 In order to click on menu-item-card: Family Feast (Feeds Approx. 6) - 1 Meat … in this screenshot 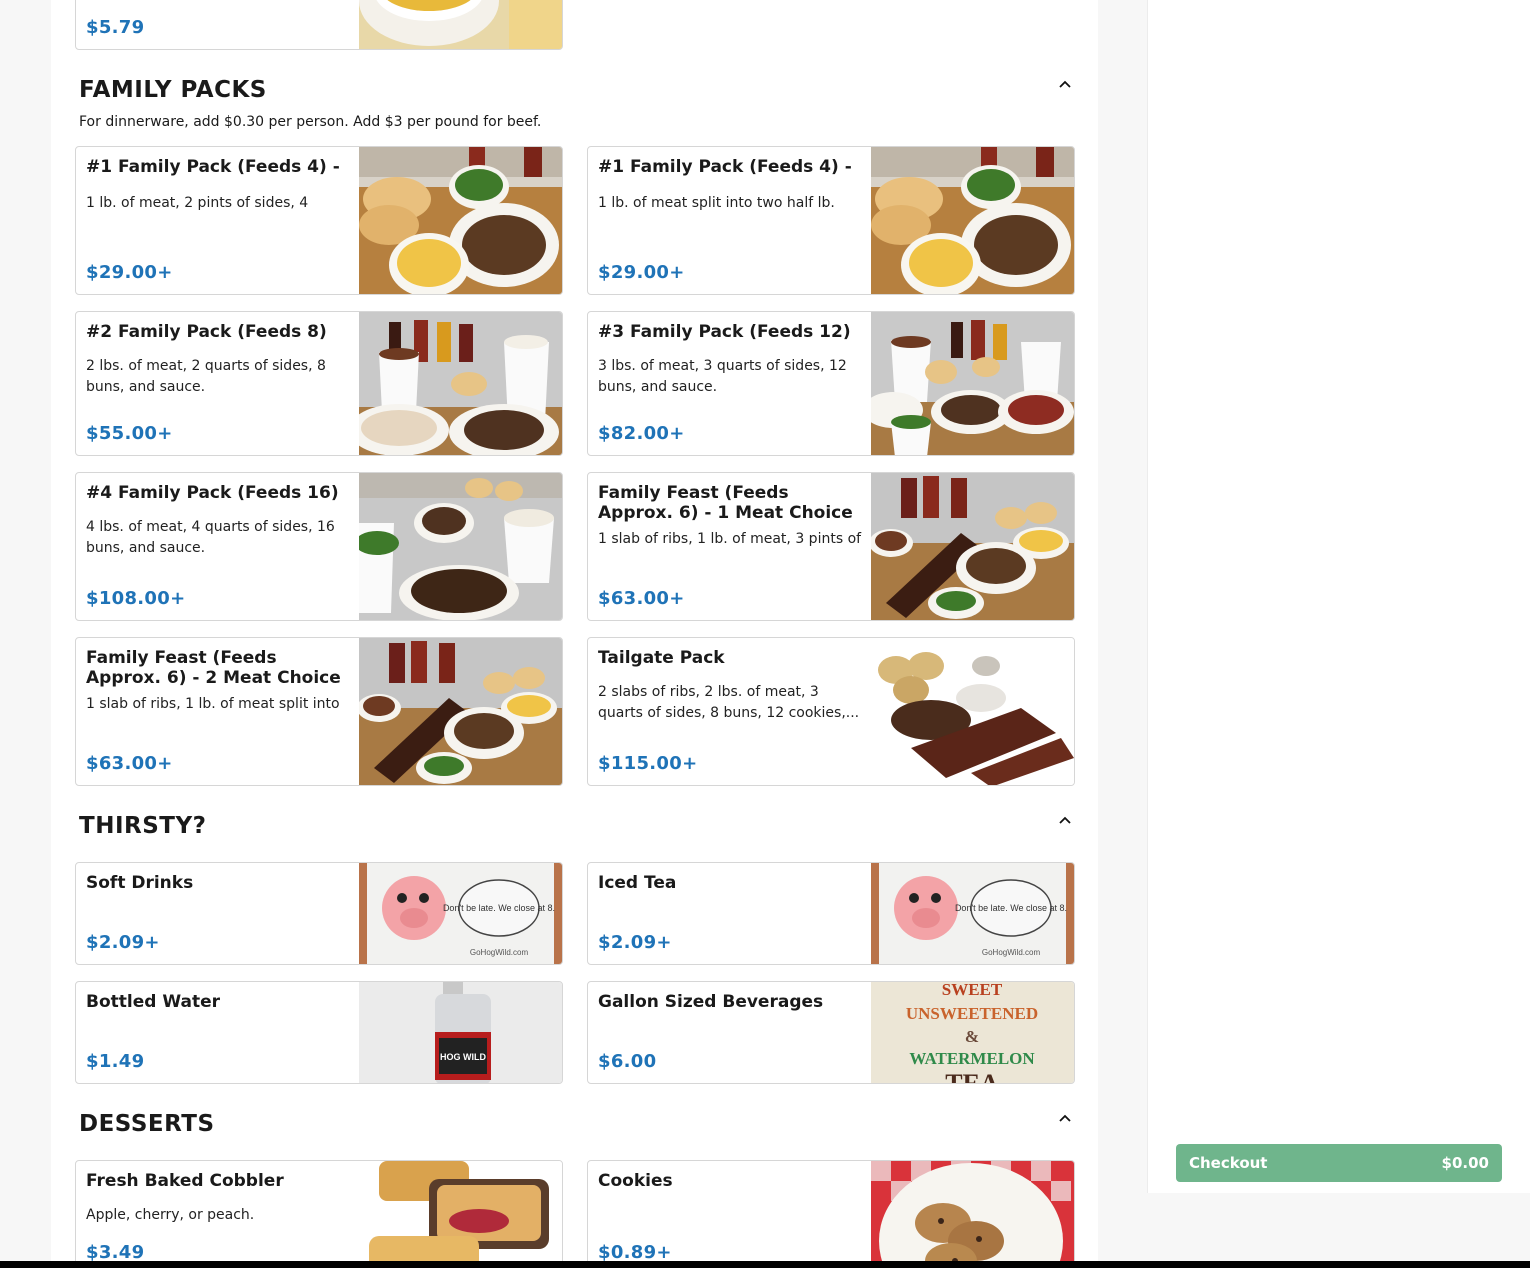, I will do `click(831, 546)`.